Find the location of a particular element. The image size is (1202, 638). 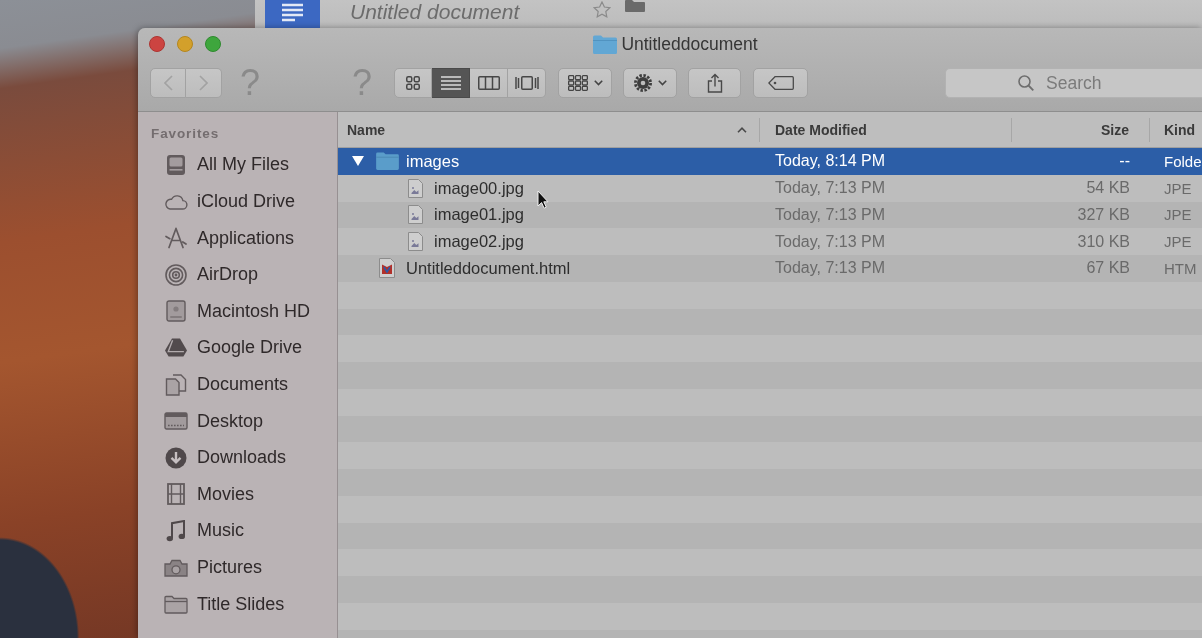

icon-view-button is located at coordinates (413, 83).